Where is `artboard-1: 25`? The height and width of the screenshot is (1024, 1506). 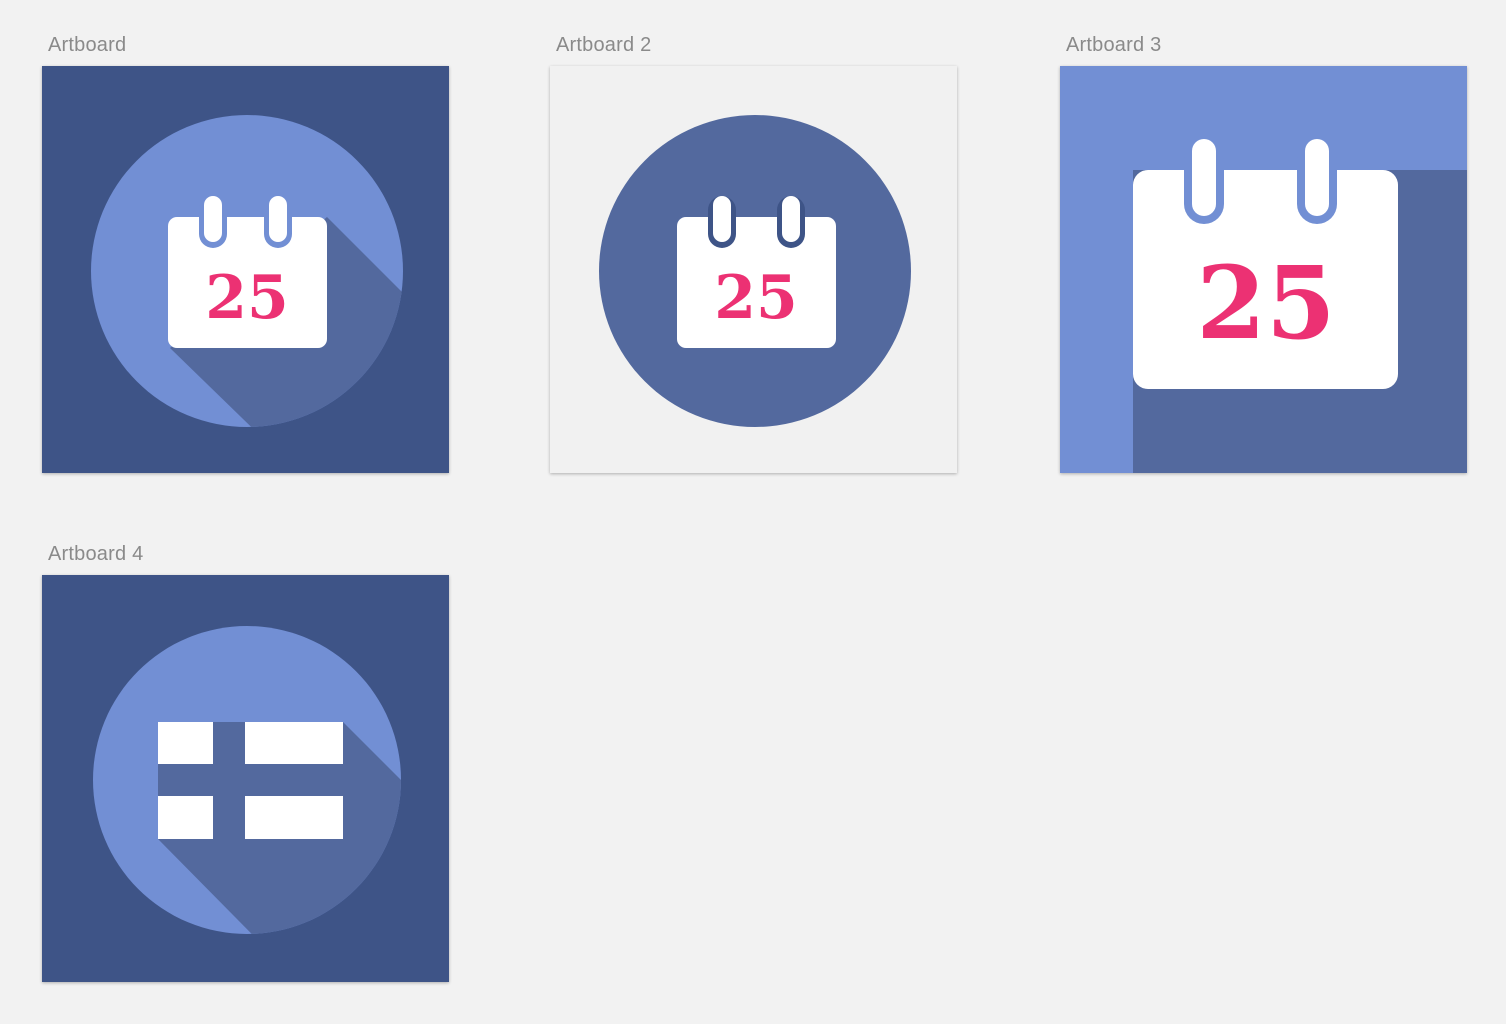 artboard-1: 25 is located at coordinates (245, 269).